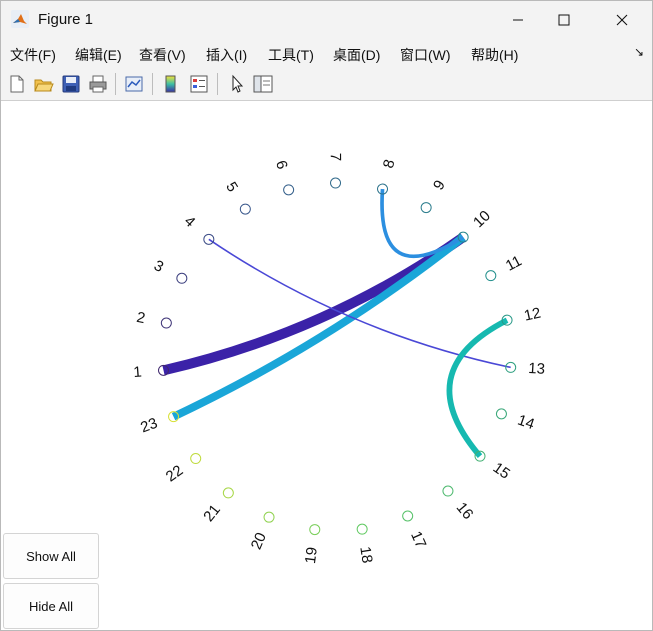 This screenshot has height=631, width=653. Describe the element at coordinates (199, 84) in the screenshot. I see `legend-icon` at that location.